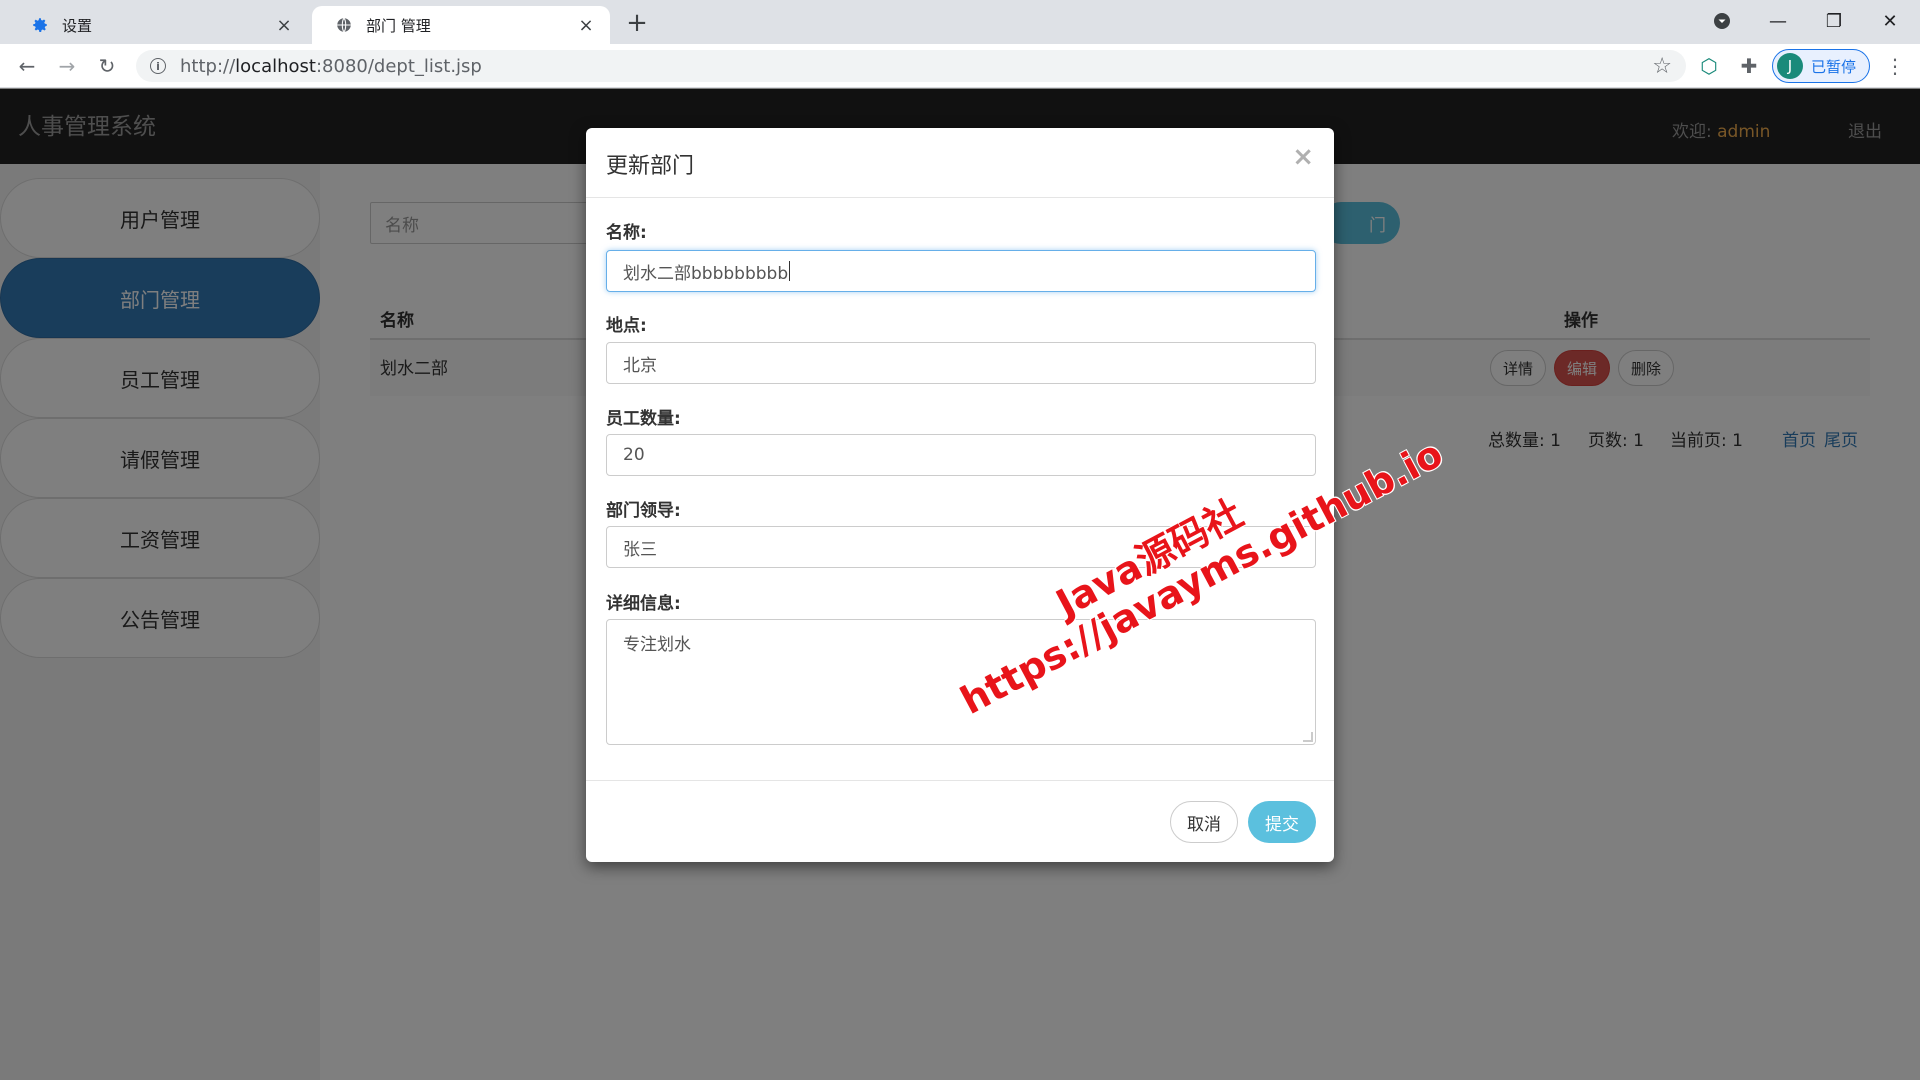 The height and width of the screenshot is (1080, 1920). Describe the element at coordinates (1895, 66) in the screenshot. I see `kebab-menu-icon: ⋮` at that location.